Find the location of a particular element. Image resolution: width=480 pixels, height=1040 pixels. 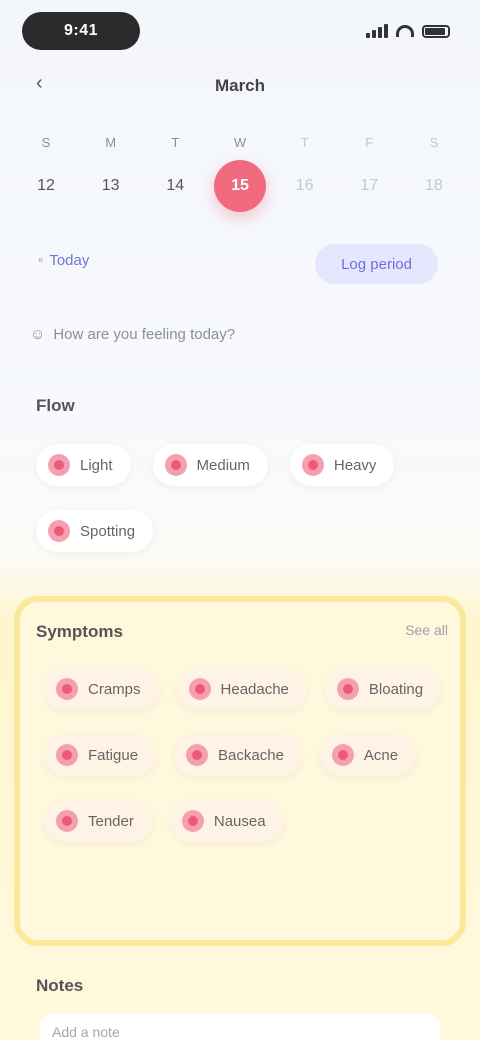

chip-label: Acne is located at coordinates (381, 755).